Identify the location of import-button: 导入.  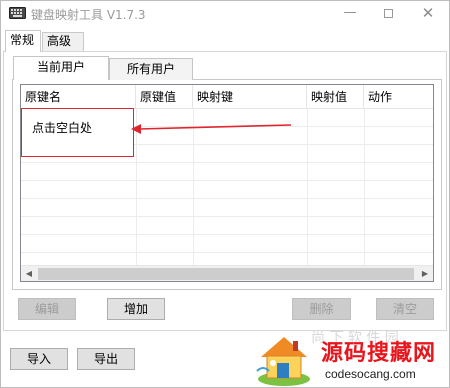
(39, 359).